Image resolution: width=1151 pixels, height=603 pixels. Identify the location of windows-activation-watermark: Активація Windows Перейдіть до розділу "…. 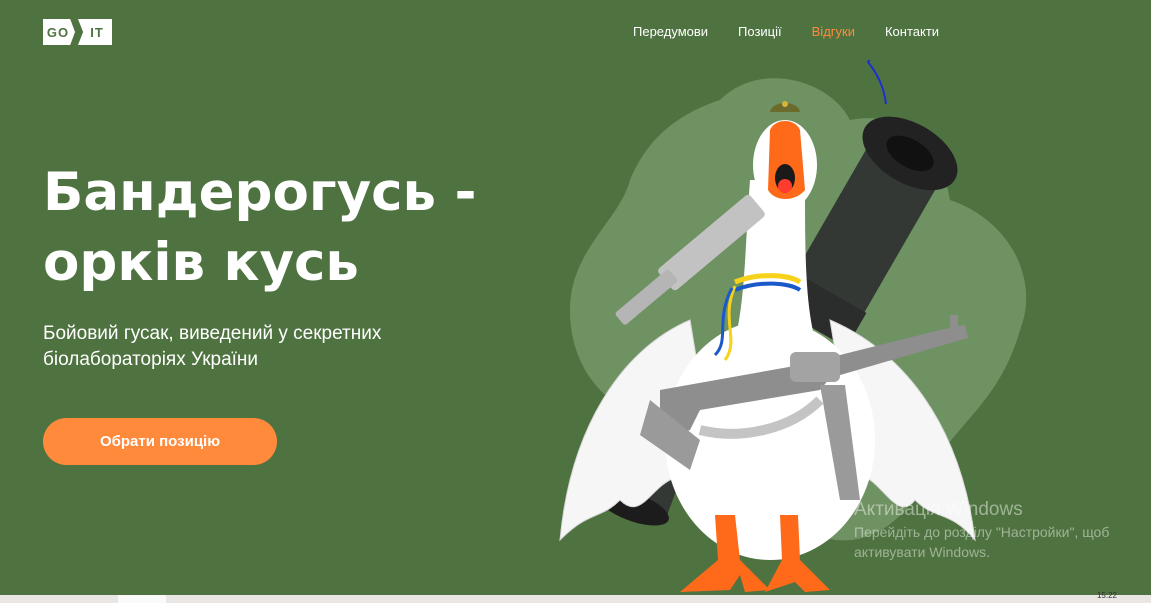
(1002, 530).